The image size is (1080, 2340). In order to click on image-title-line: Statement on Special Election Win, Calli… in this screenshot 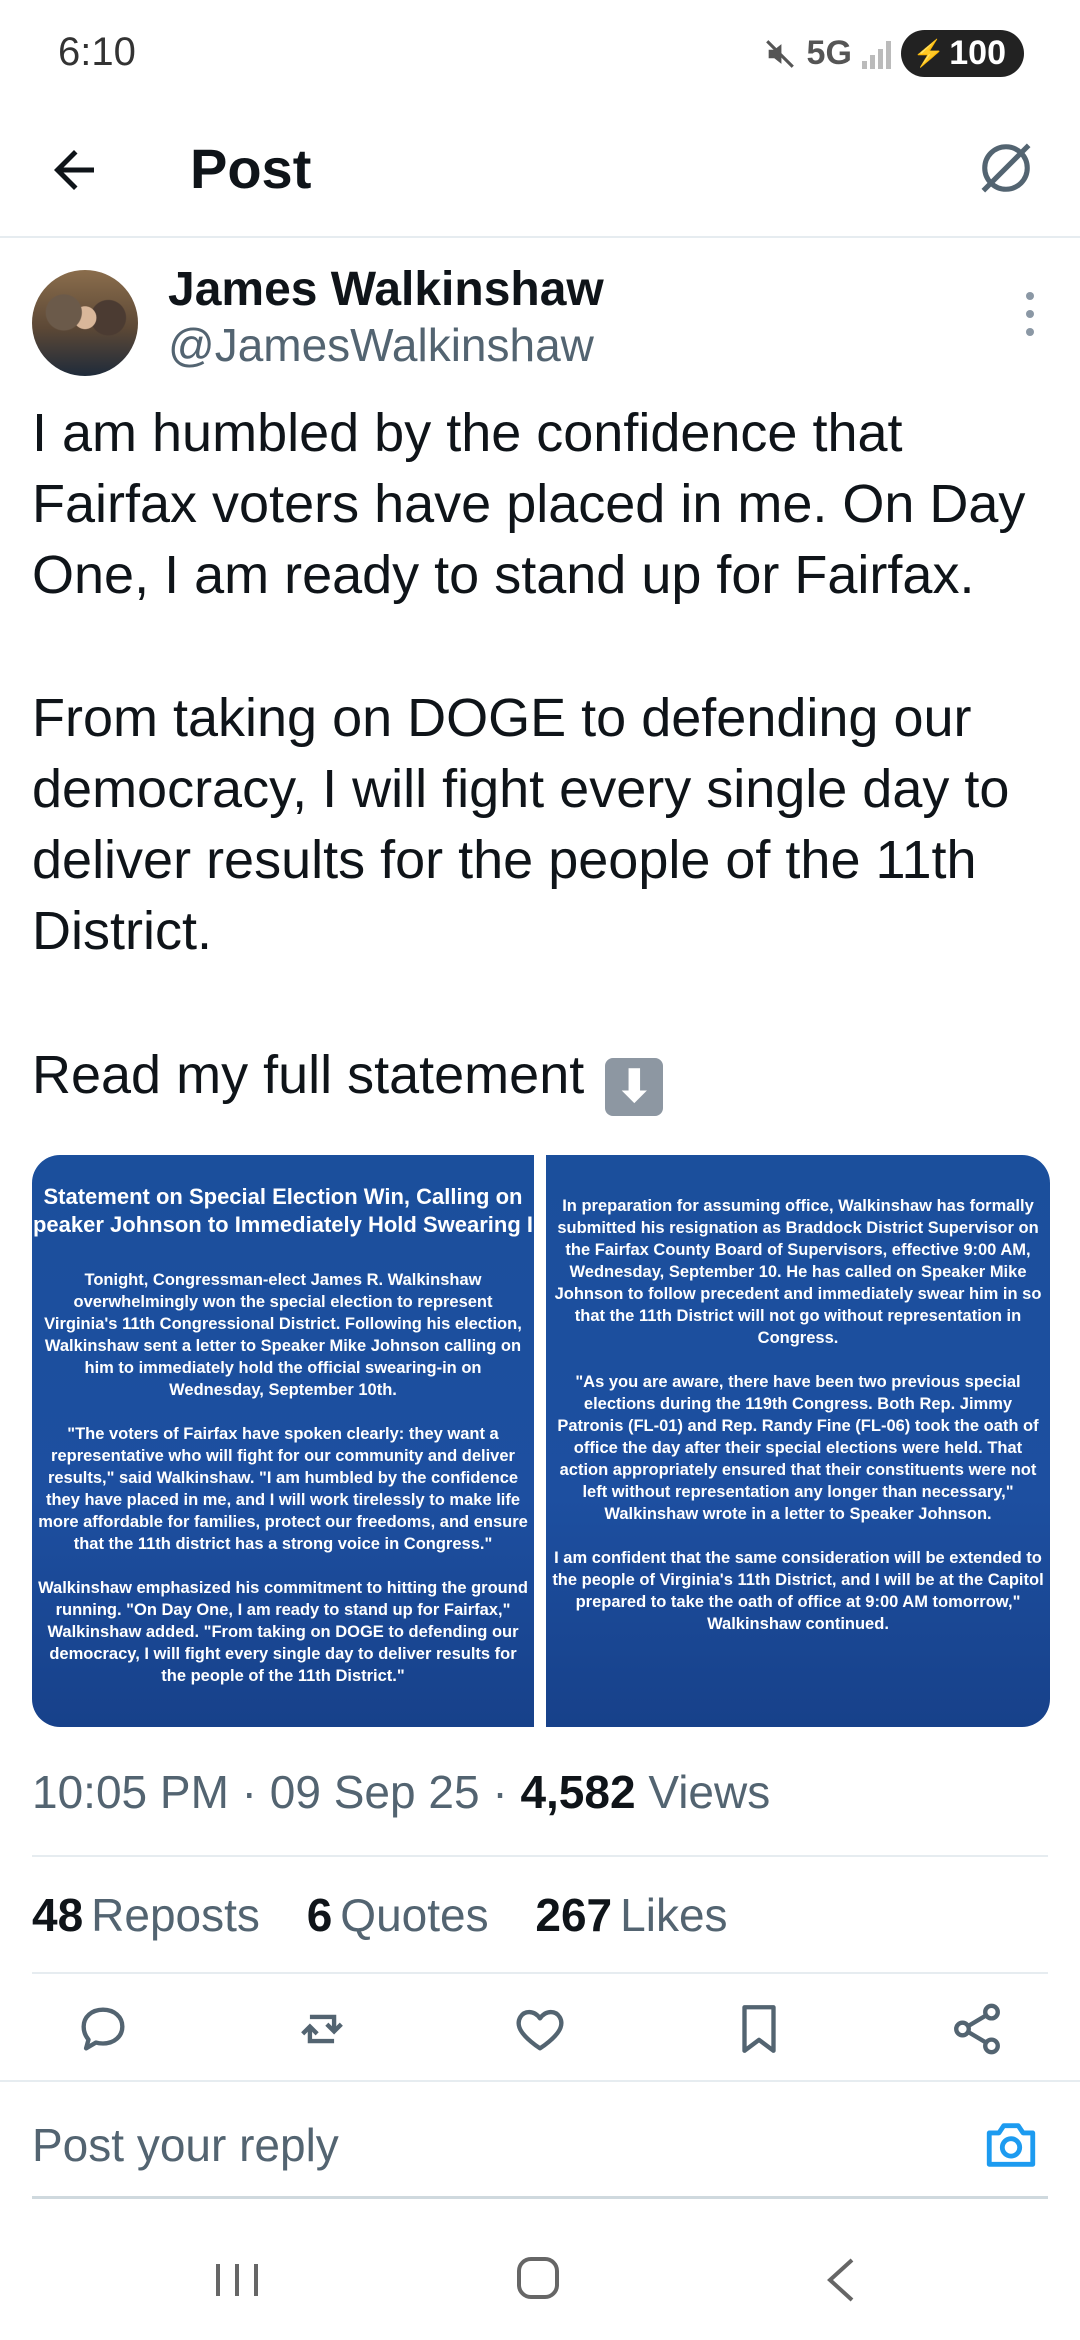, I will do `click(283, 1196)`.